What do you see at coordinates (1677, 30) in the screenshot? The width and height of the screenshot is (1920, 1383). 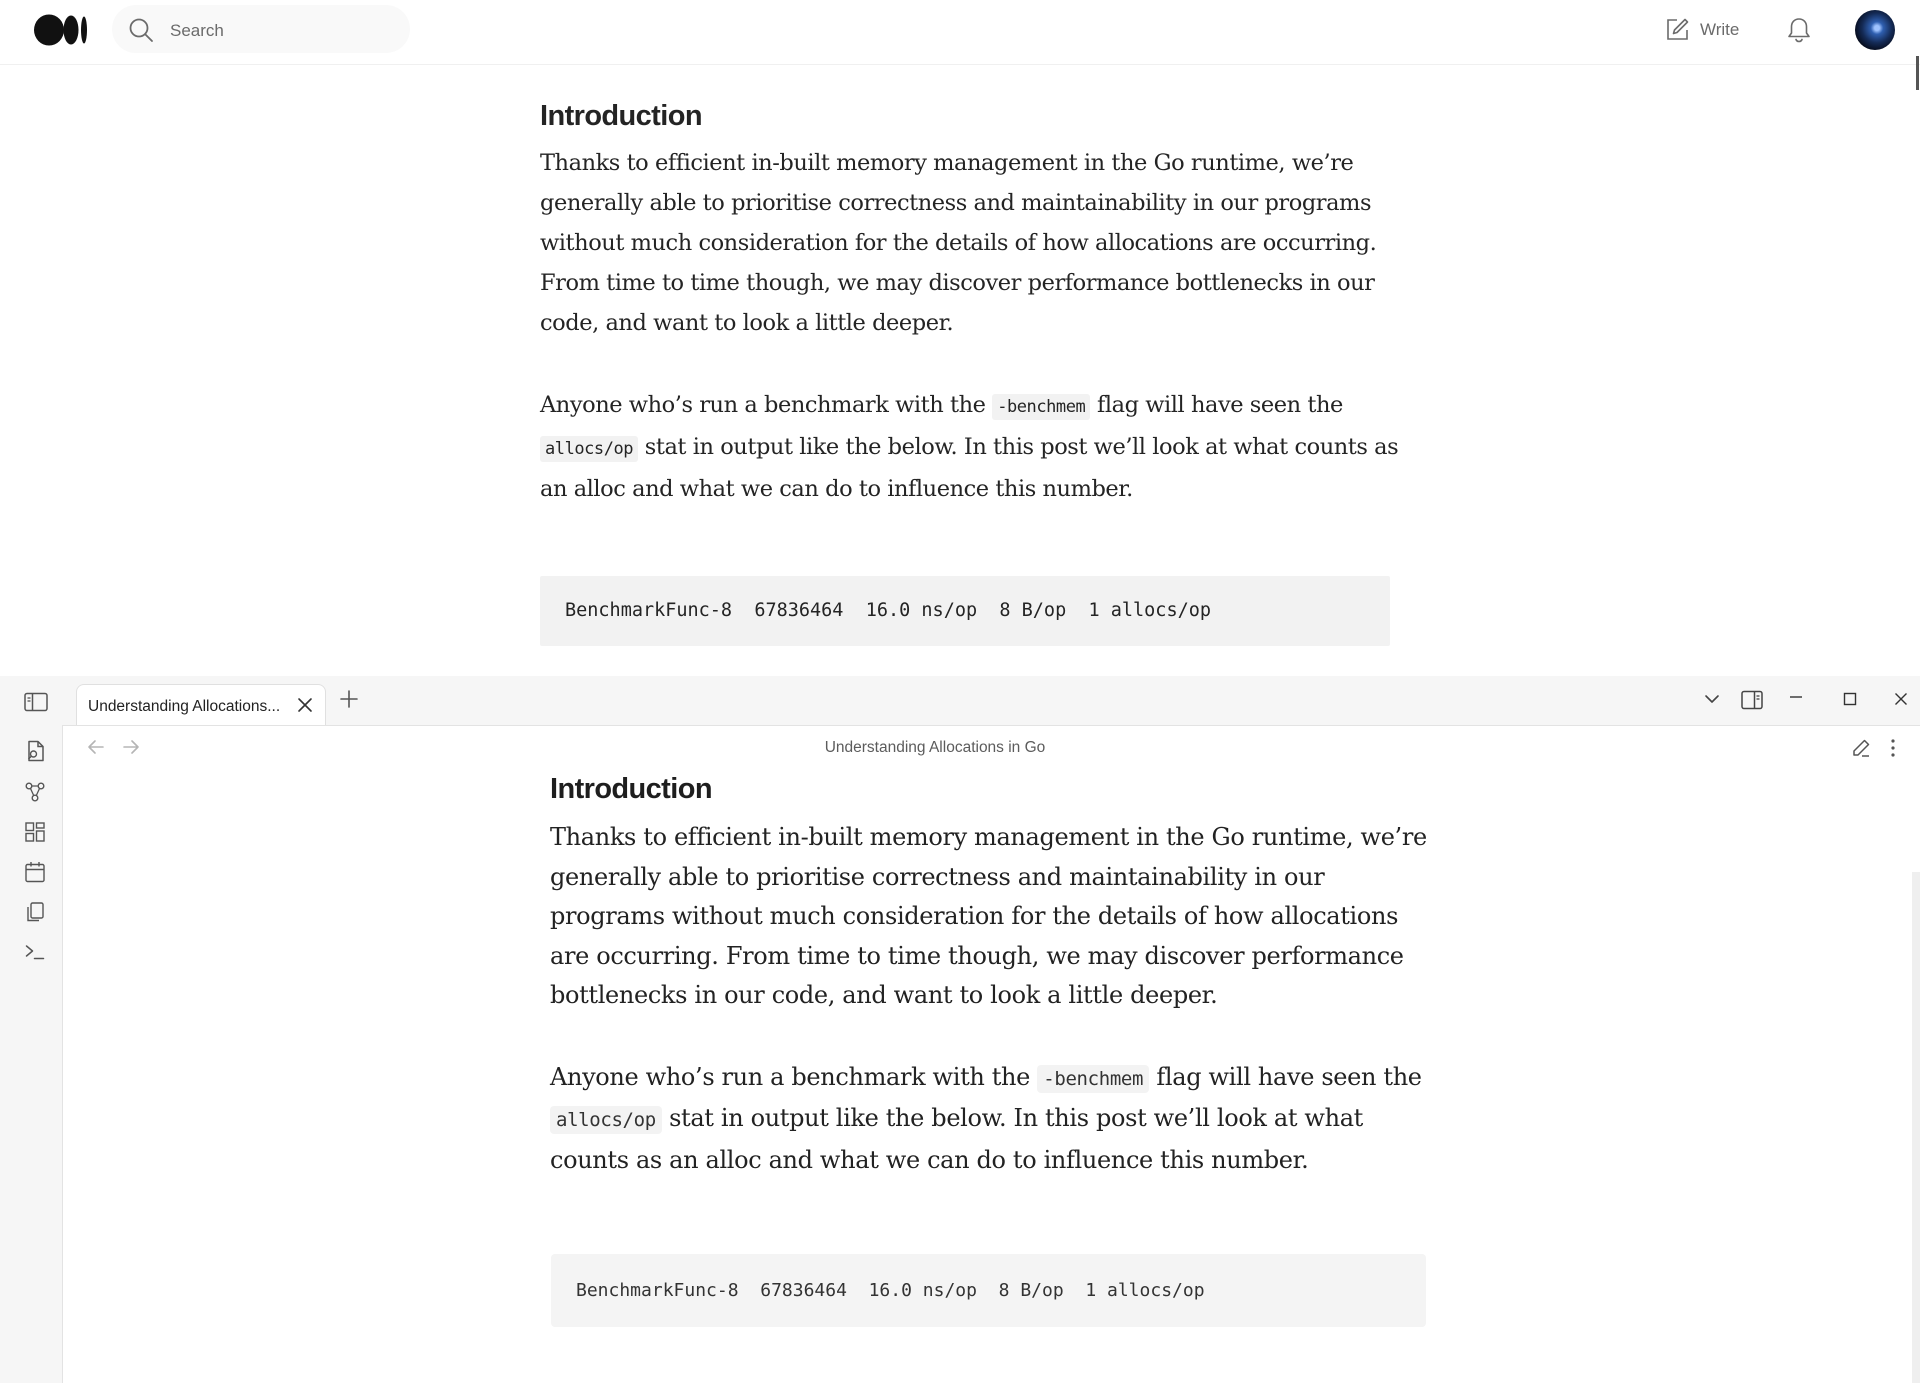 I see `write-icon` at bounding box center [1677, 30].